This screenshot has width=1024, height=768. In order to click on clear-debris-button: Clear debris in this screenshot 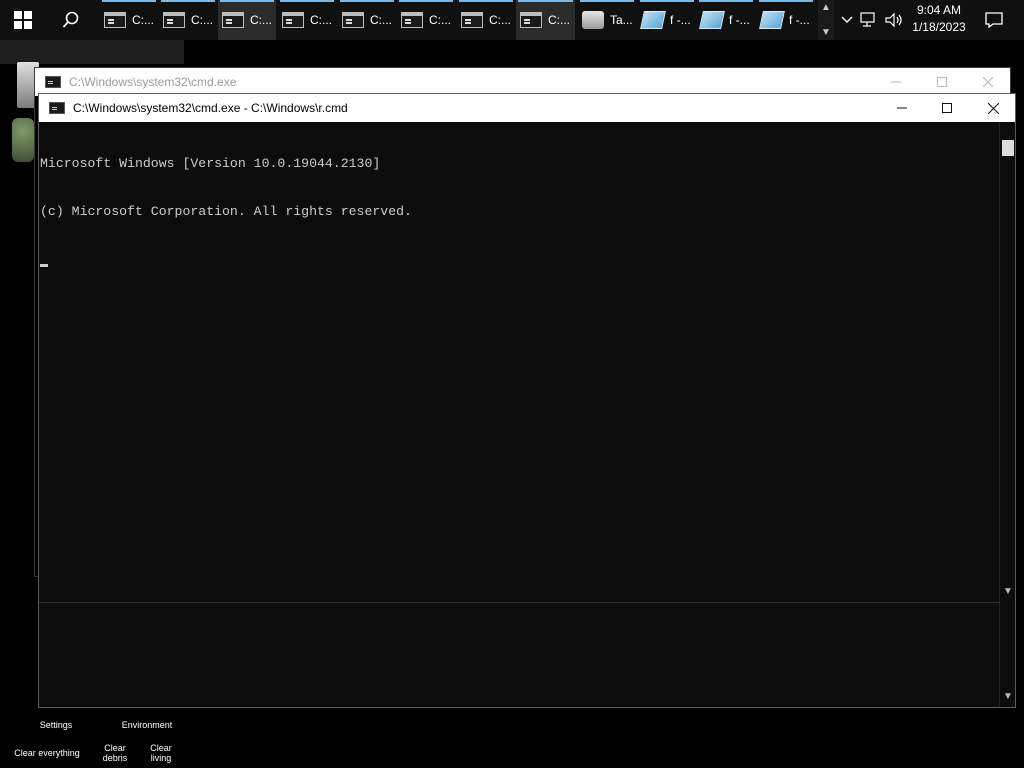, I will do `click(115, 753)`.